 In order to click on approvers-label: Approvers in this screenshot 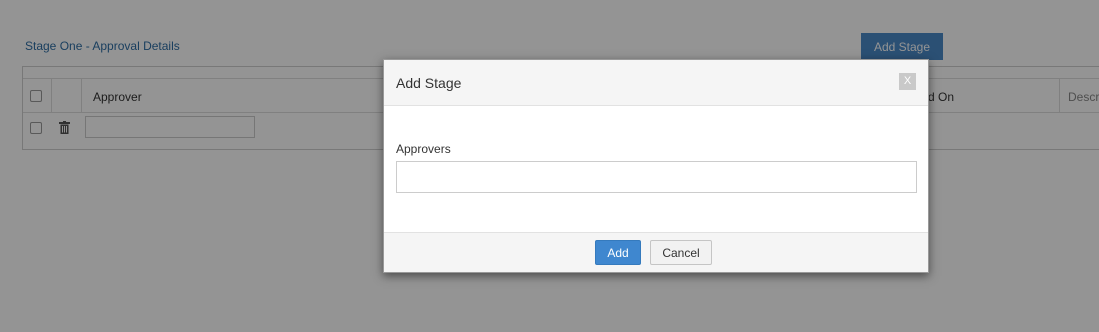, I will do `click(423, 149)`.